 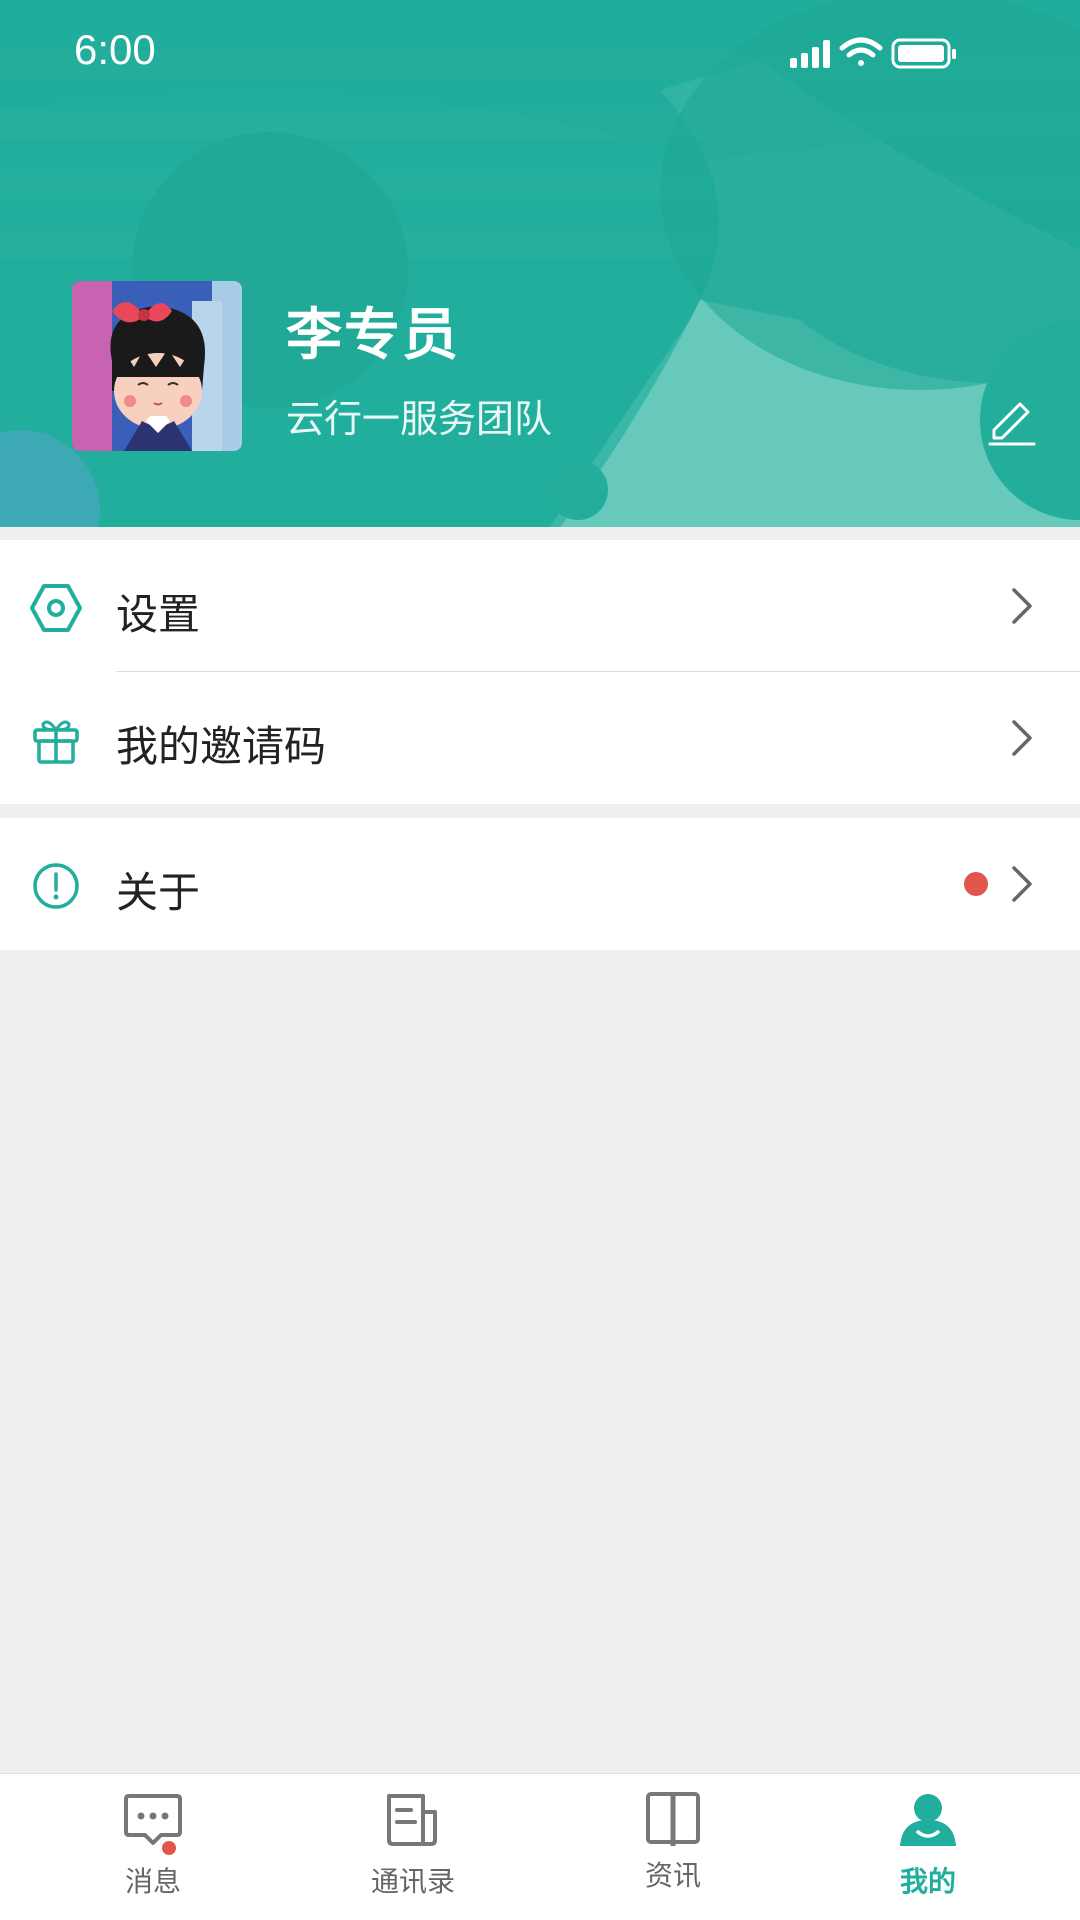 I want to click on avatar, so click(x=157, y=366).